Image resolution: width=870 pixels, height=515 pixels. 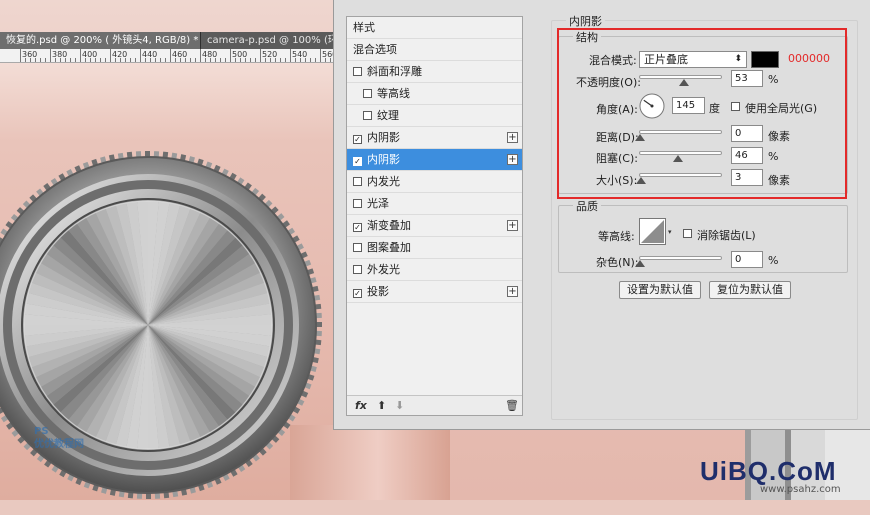 What do you see at coordinates (273, 40) in the screenshot?
I see `document-tab-label: camera-p.psd @ 100% (环2` at bounding box center [273, 40].